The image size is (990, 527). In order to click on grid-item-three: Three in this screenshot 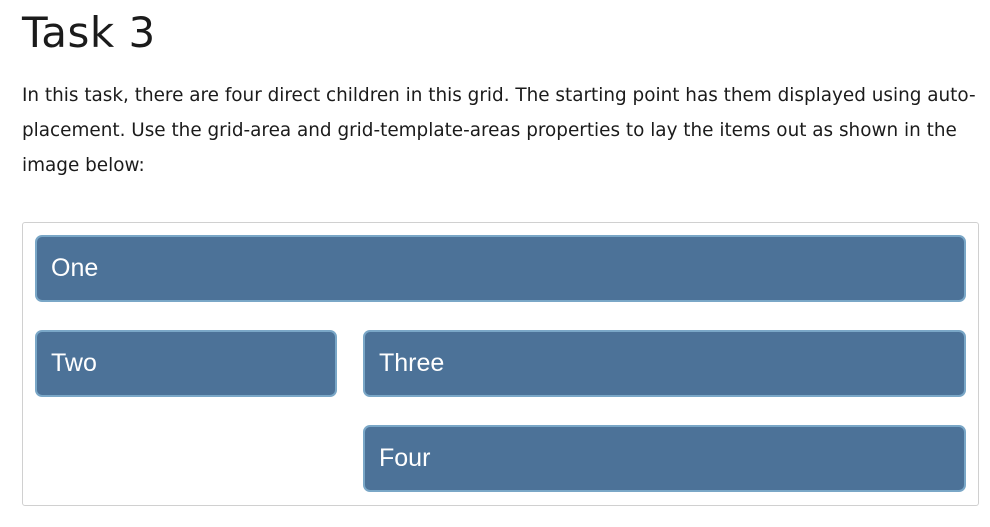, I will do `click(664, 363)`.